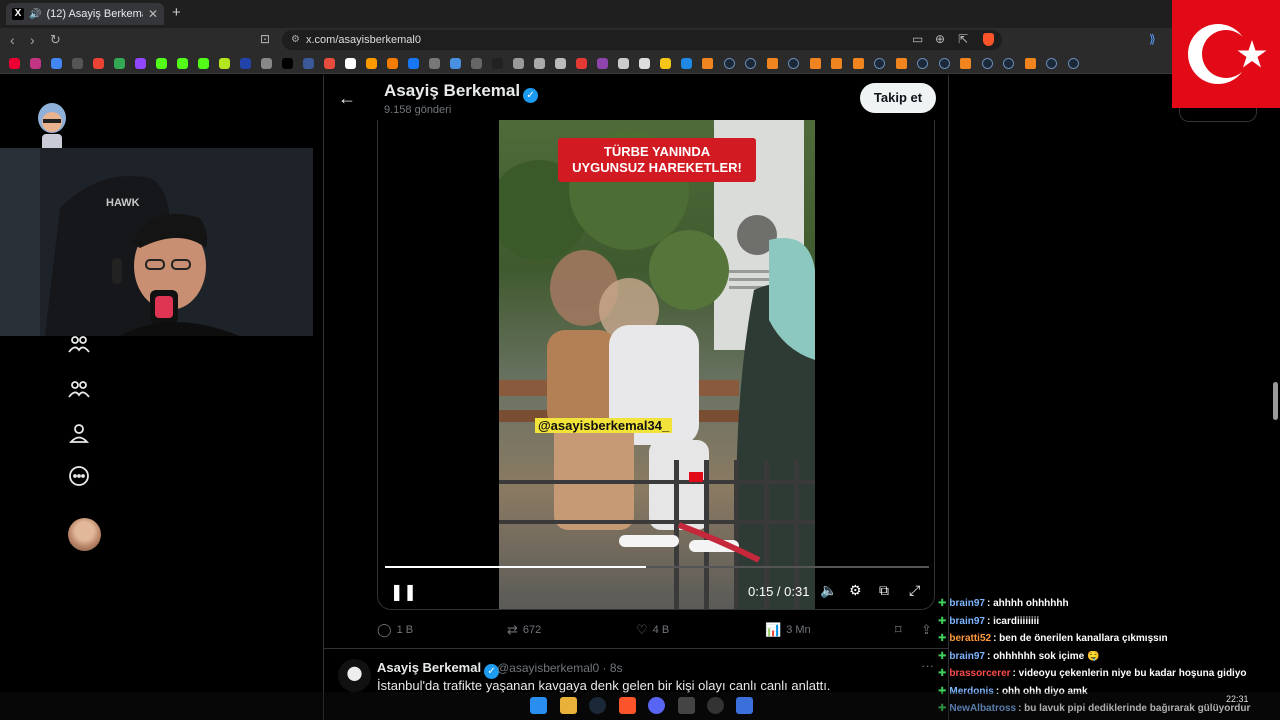 This screenshot has height=720, width=1280. I want to click on fullscreen-icon: ⤢, so click(914, 590).